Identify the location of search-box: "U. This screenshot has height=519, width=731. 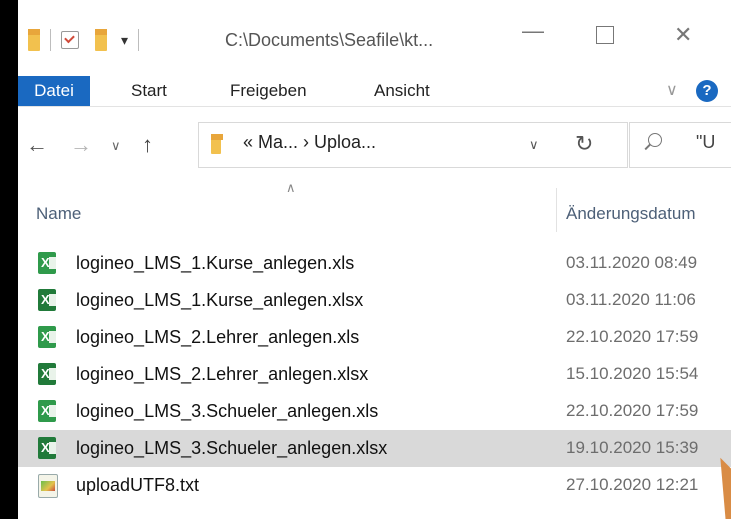
(680, 145).